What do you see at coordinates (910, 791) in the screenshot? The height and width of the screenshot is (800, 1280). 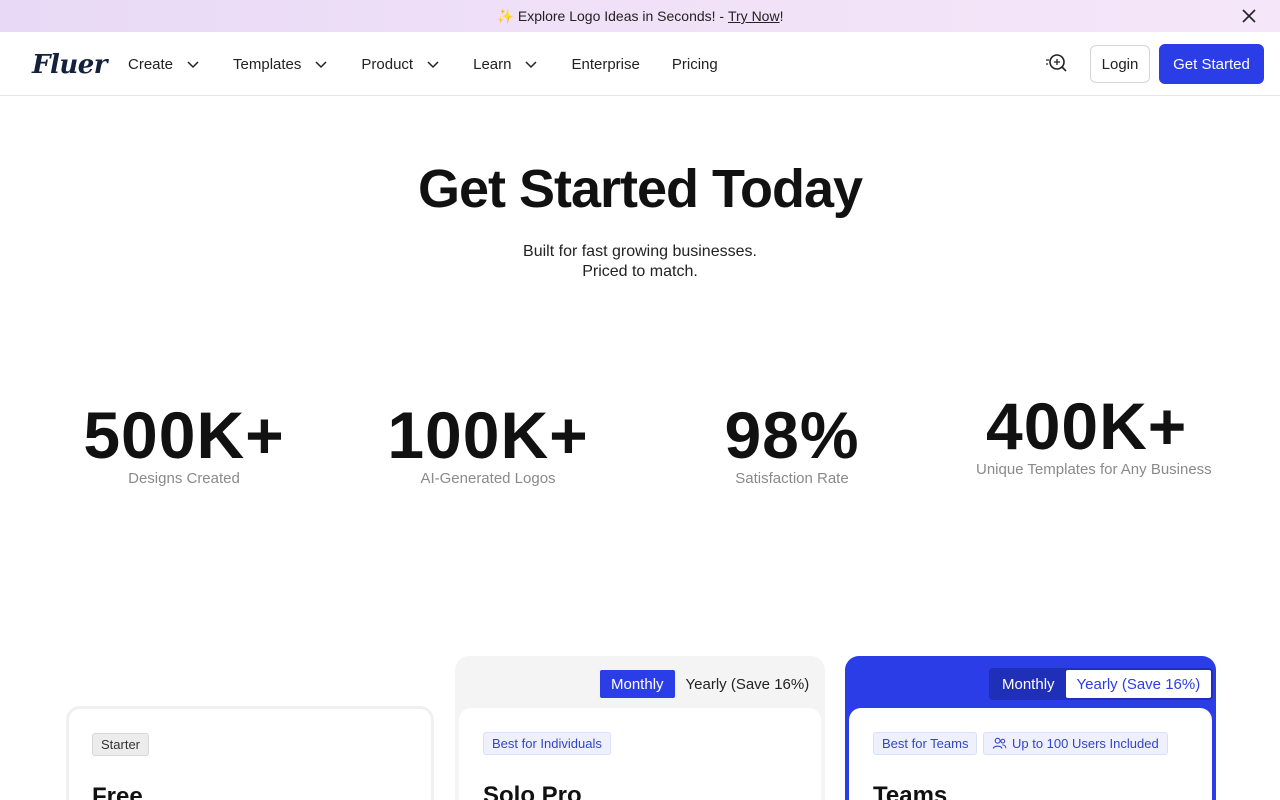 I see `plan-title: Teams` at bounding box center [910, 791].